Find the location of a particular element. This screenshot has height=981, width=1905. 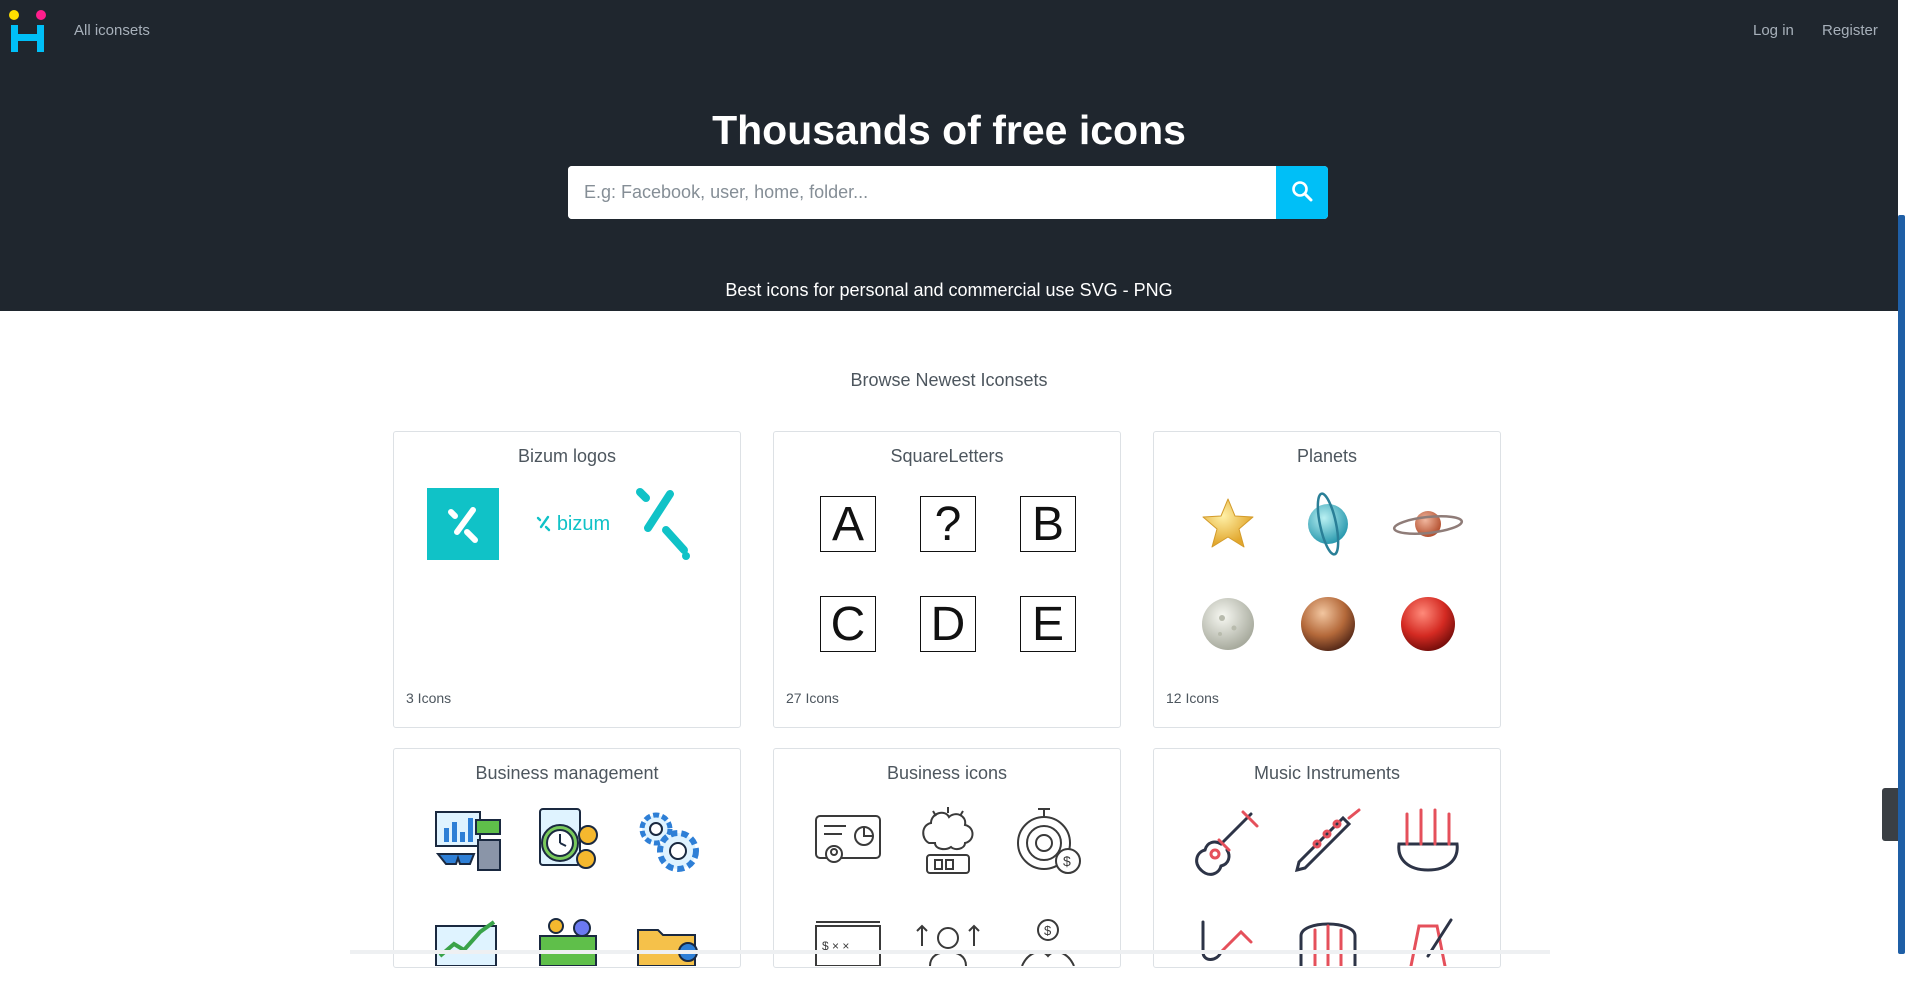

mars-icon is located at coordinates (1428, 624).